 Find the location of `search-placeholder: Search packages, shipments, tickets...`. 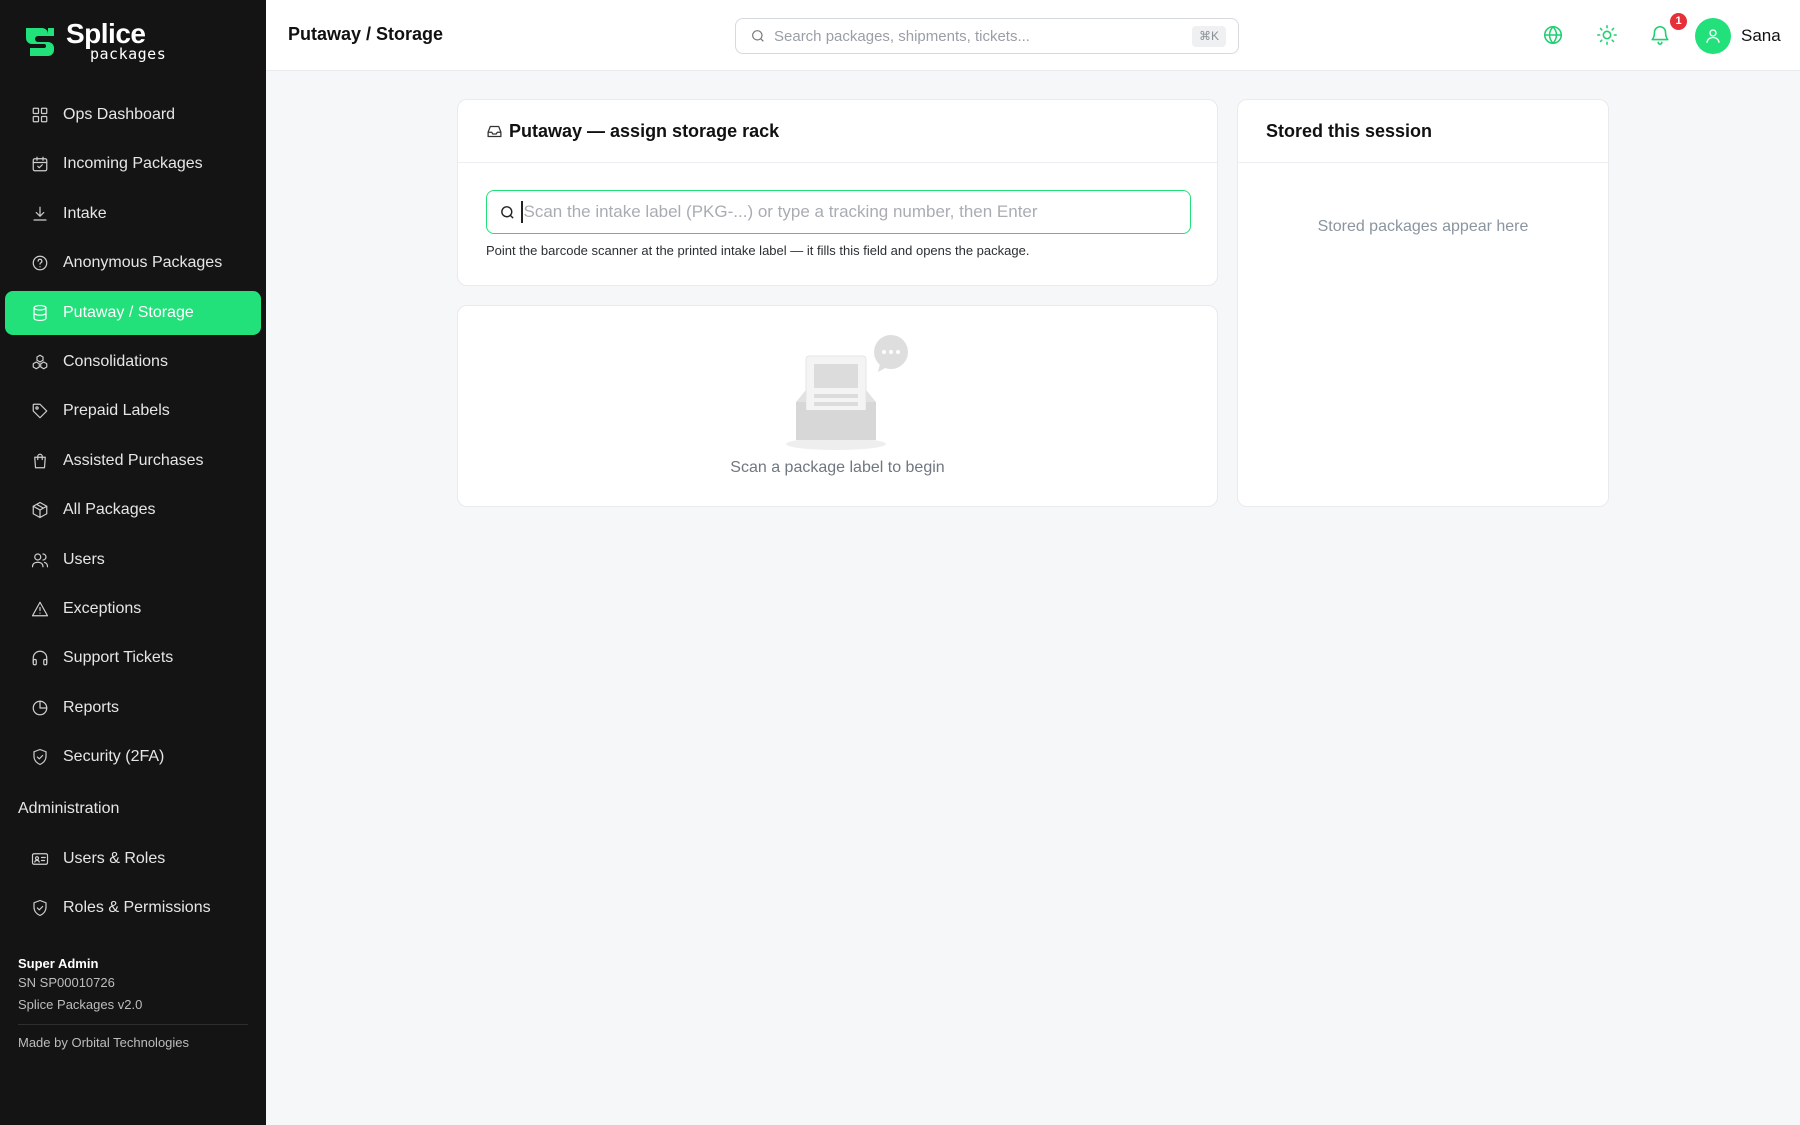

search-placeholder: Search packages, shipments, tickets... is located at coordinates (902, 36).